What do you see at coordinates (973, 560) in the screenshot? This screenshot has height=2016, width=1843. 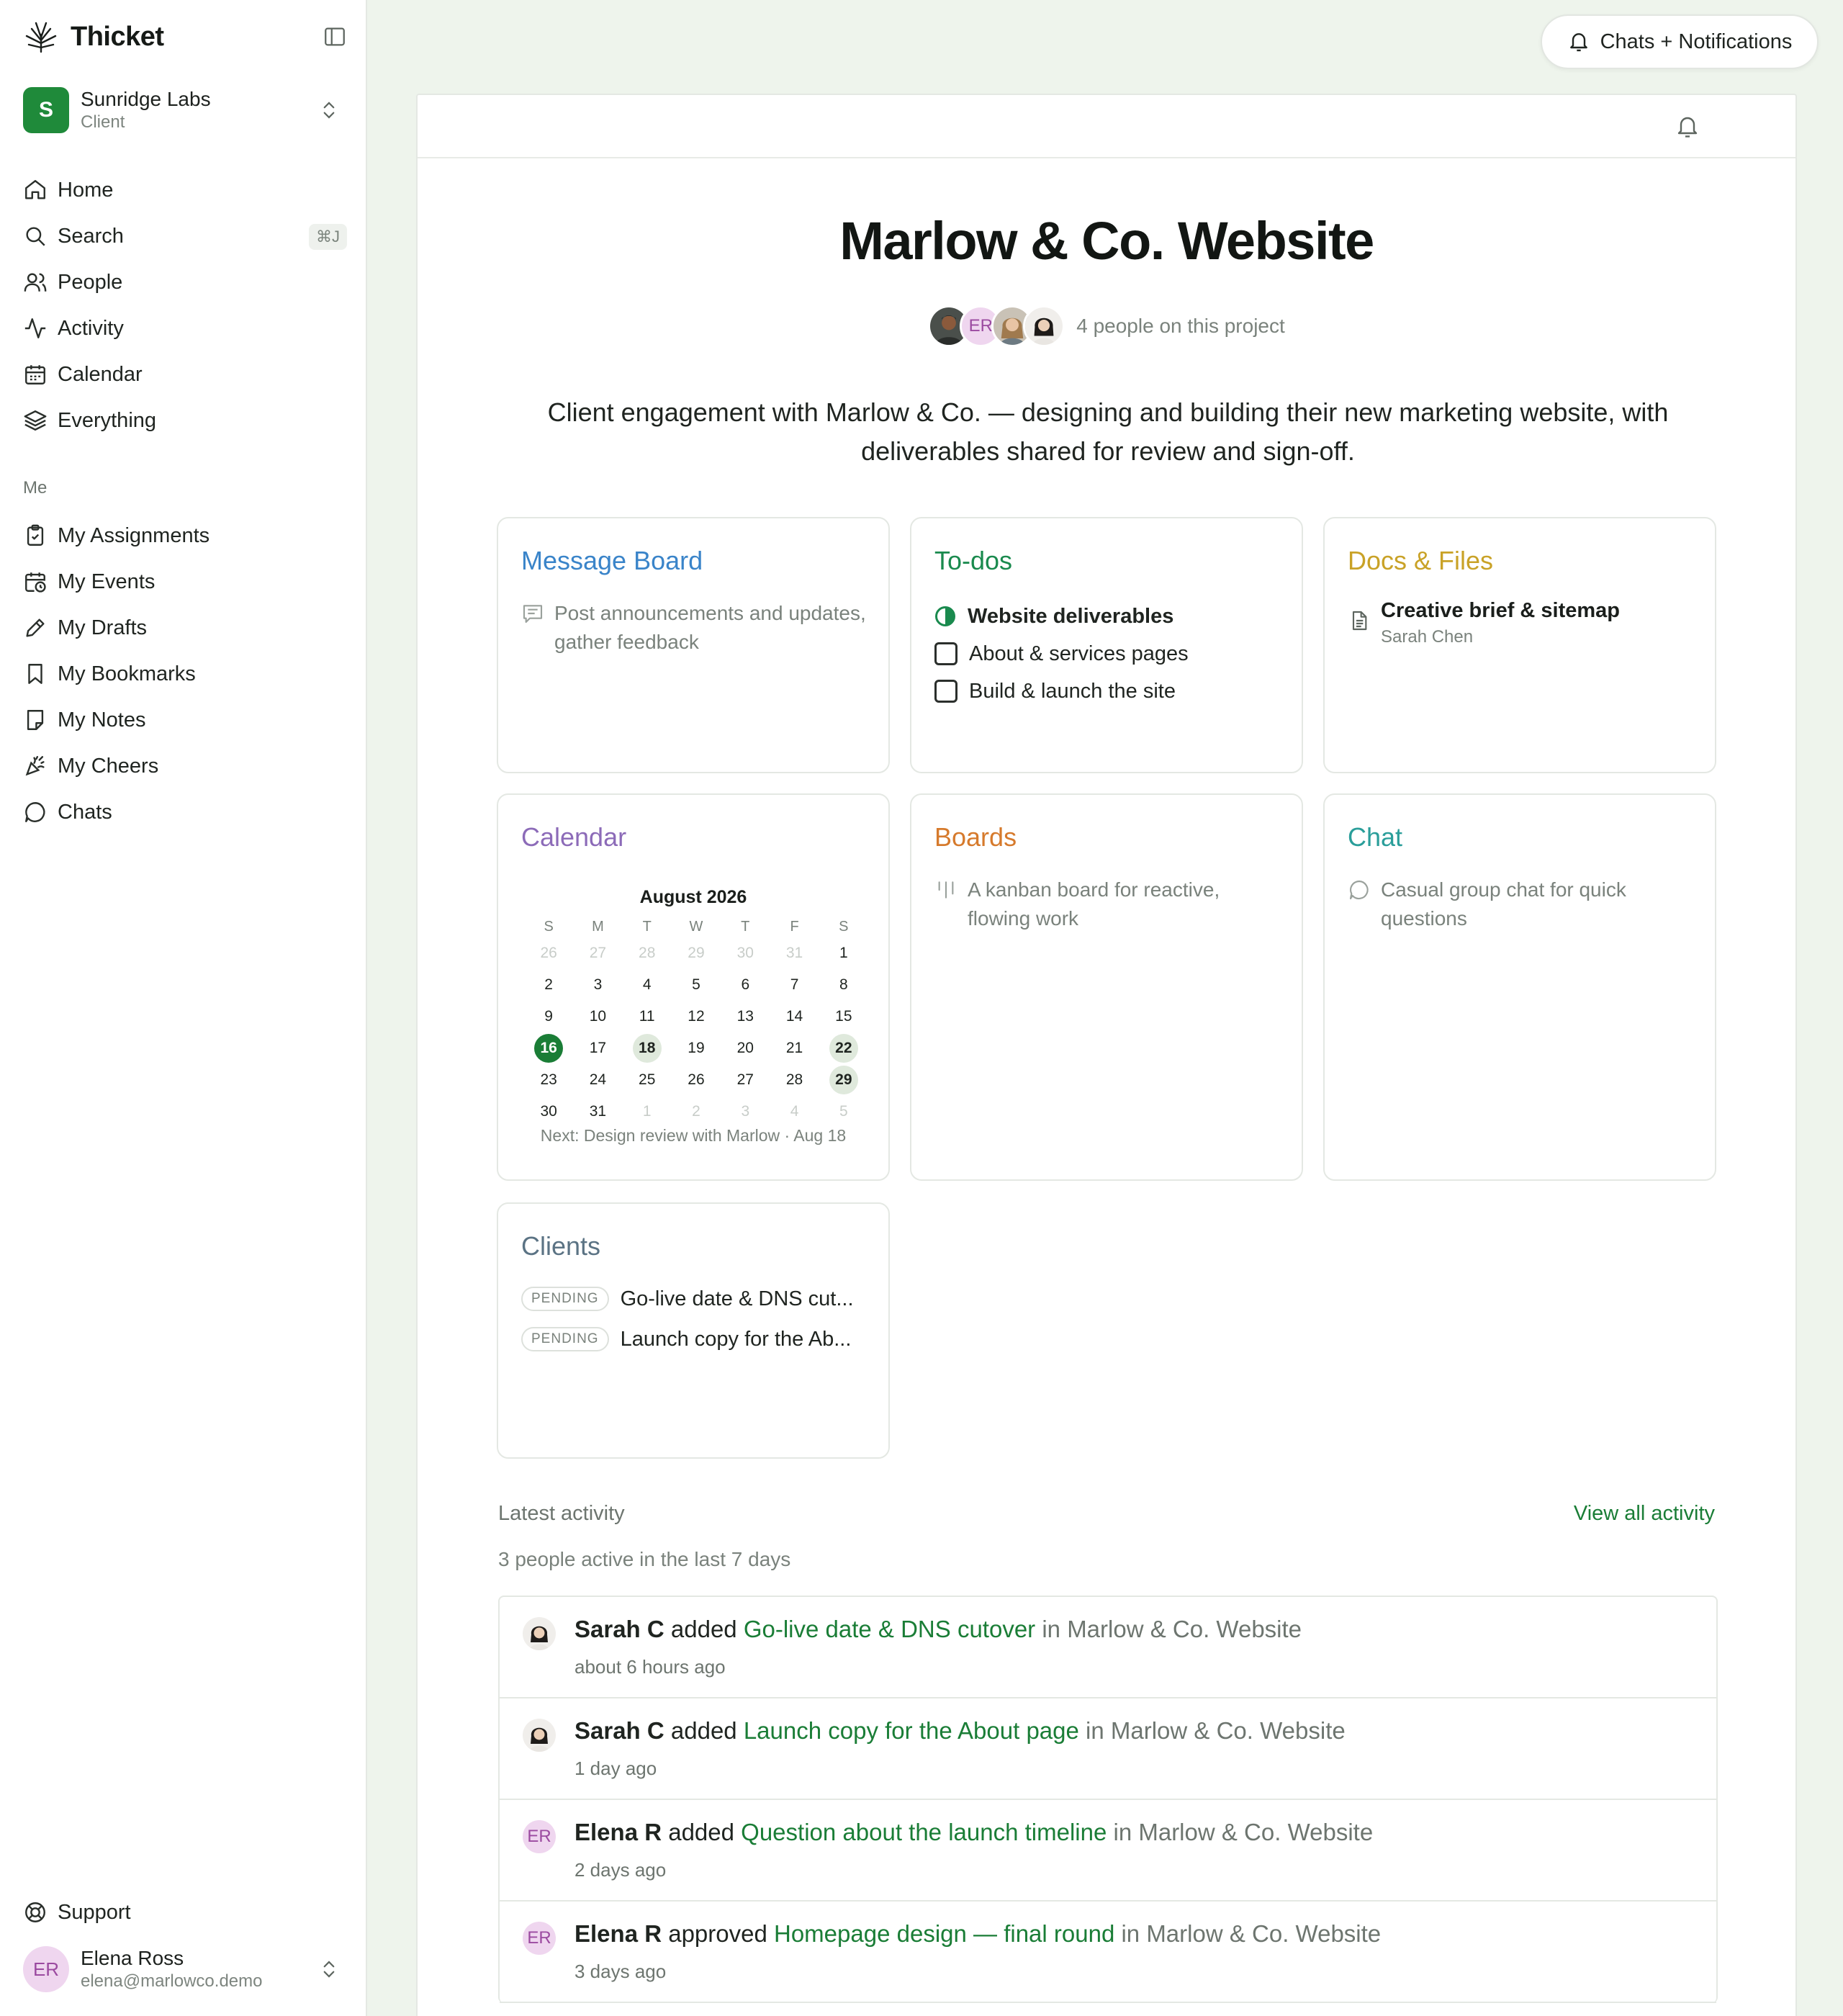 I see `card-title: To-dos` at bounding box center [973, 560].